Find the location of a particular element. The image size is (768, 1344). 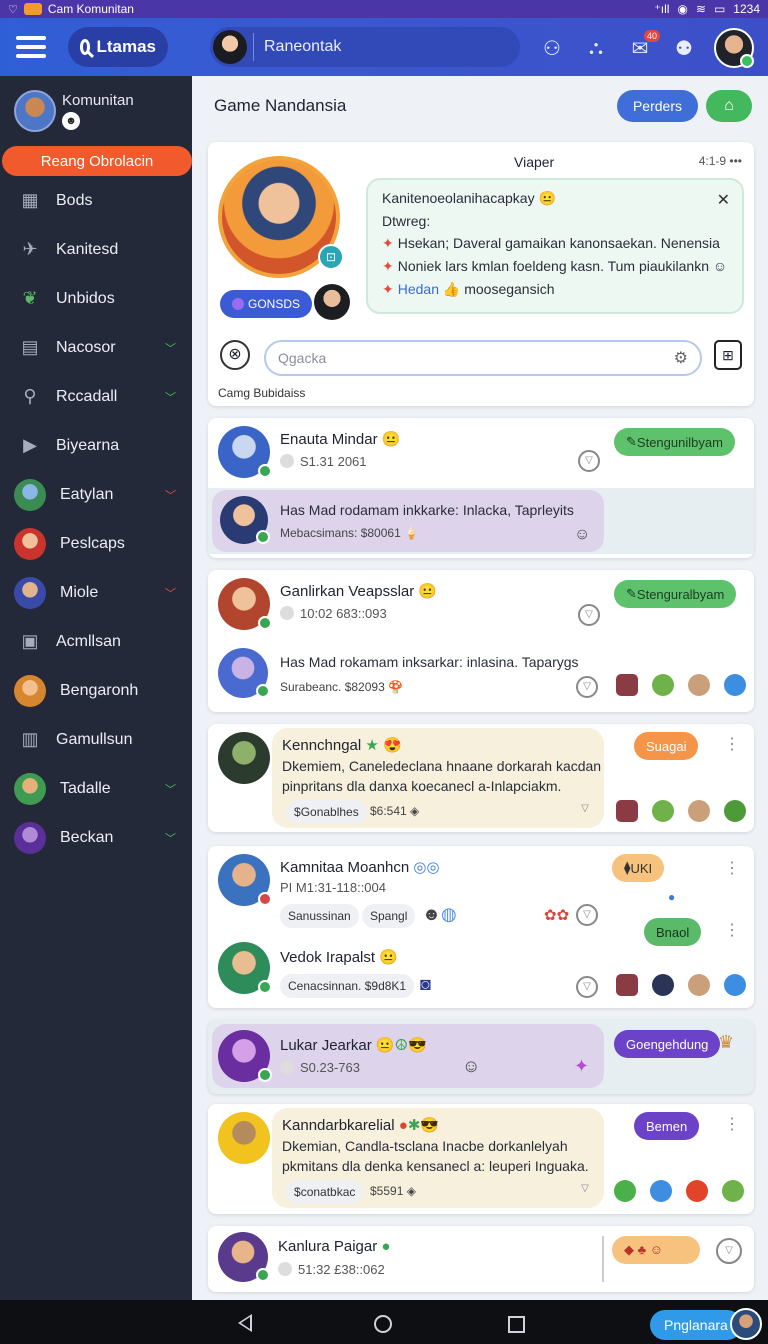

sidebar-profile: Komunitan ☻ is located at coordinates (96, 111).